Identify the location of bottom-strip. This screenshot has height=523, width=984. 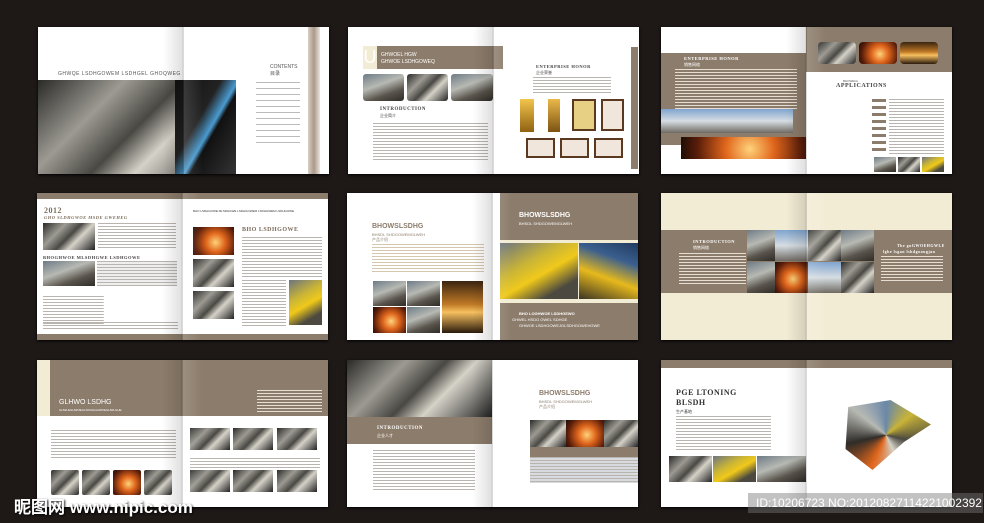
(182, 337).